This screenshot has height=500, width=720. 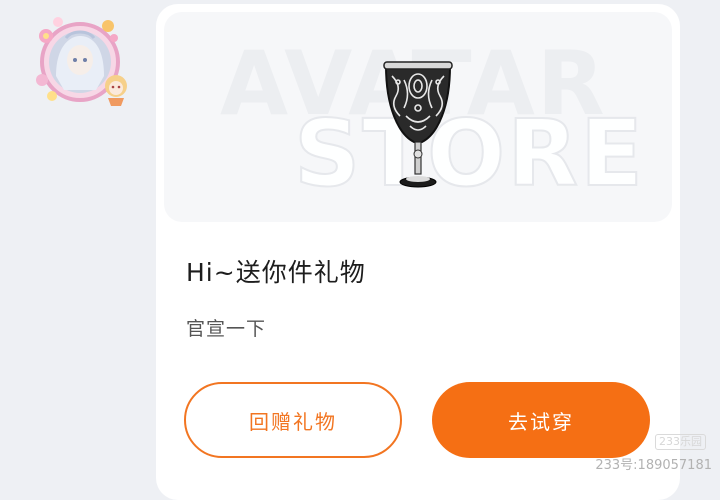 What do you see at coordinates (541, 420) in the screenshot?
I see `try-on-button: 去试穿` at bounding box center [541, 420].